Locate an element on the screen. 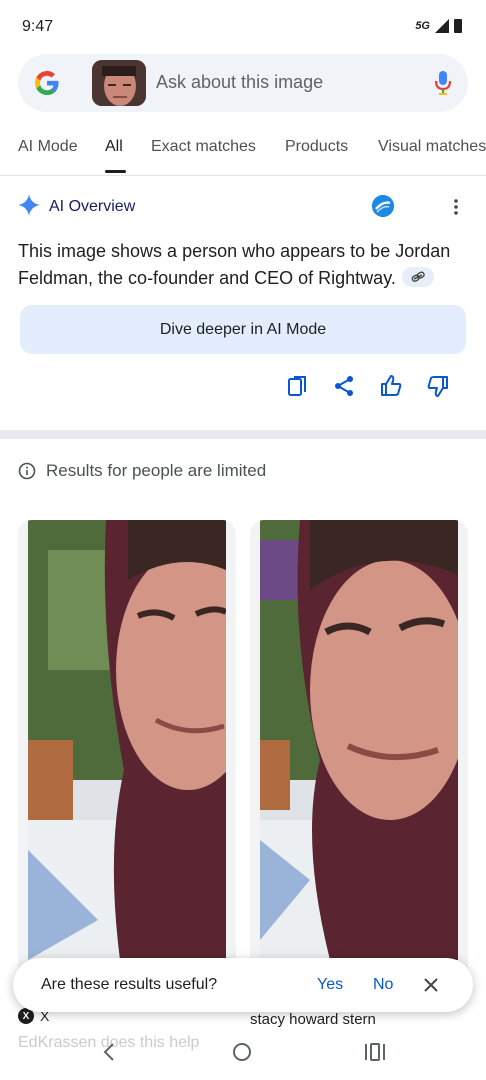 The width and height of the screenshot is (486, 1080). feedback-question: Are these results useful? is located at coordinates (129, 984).